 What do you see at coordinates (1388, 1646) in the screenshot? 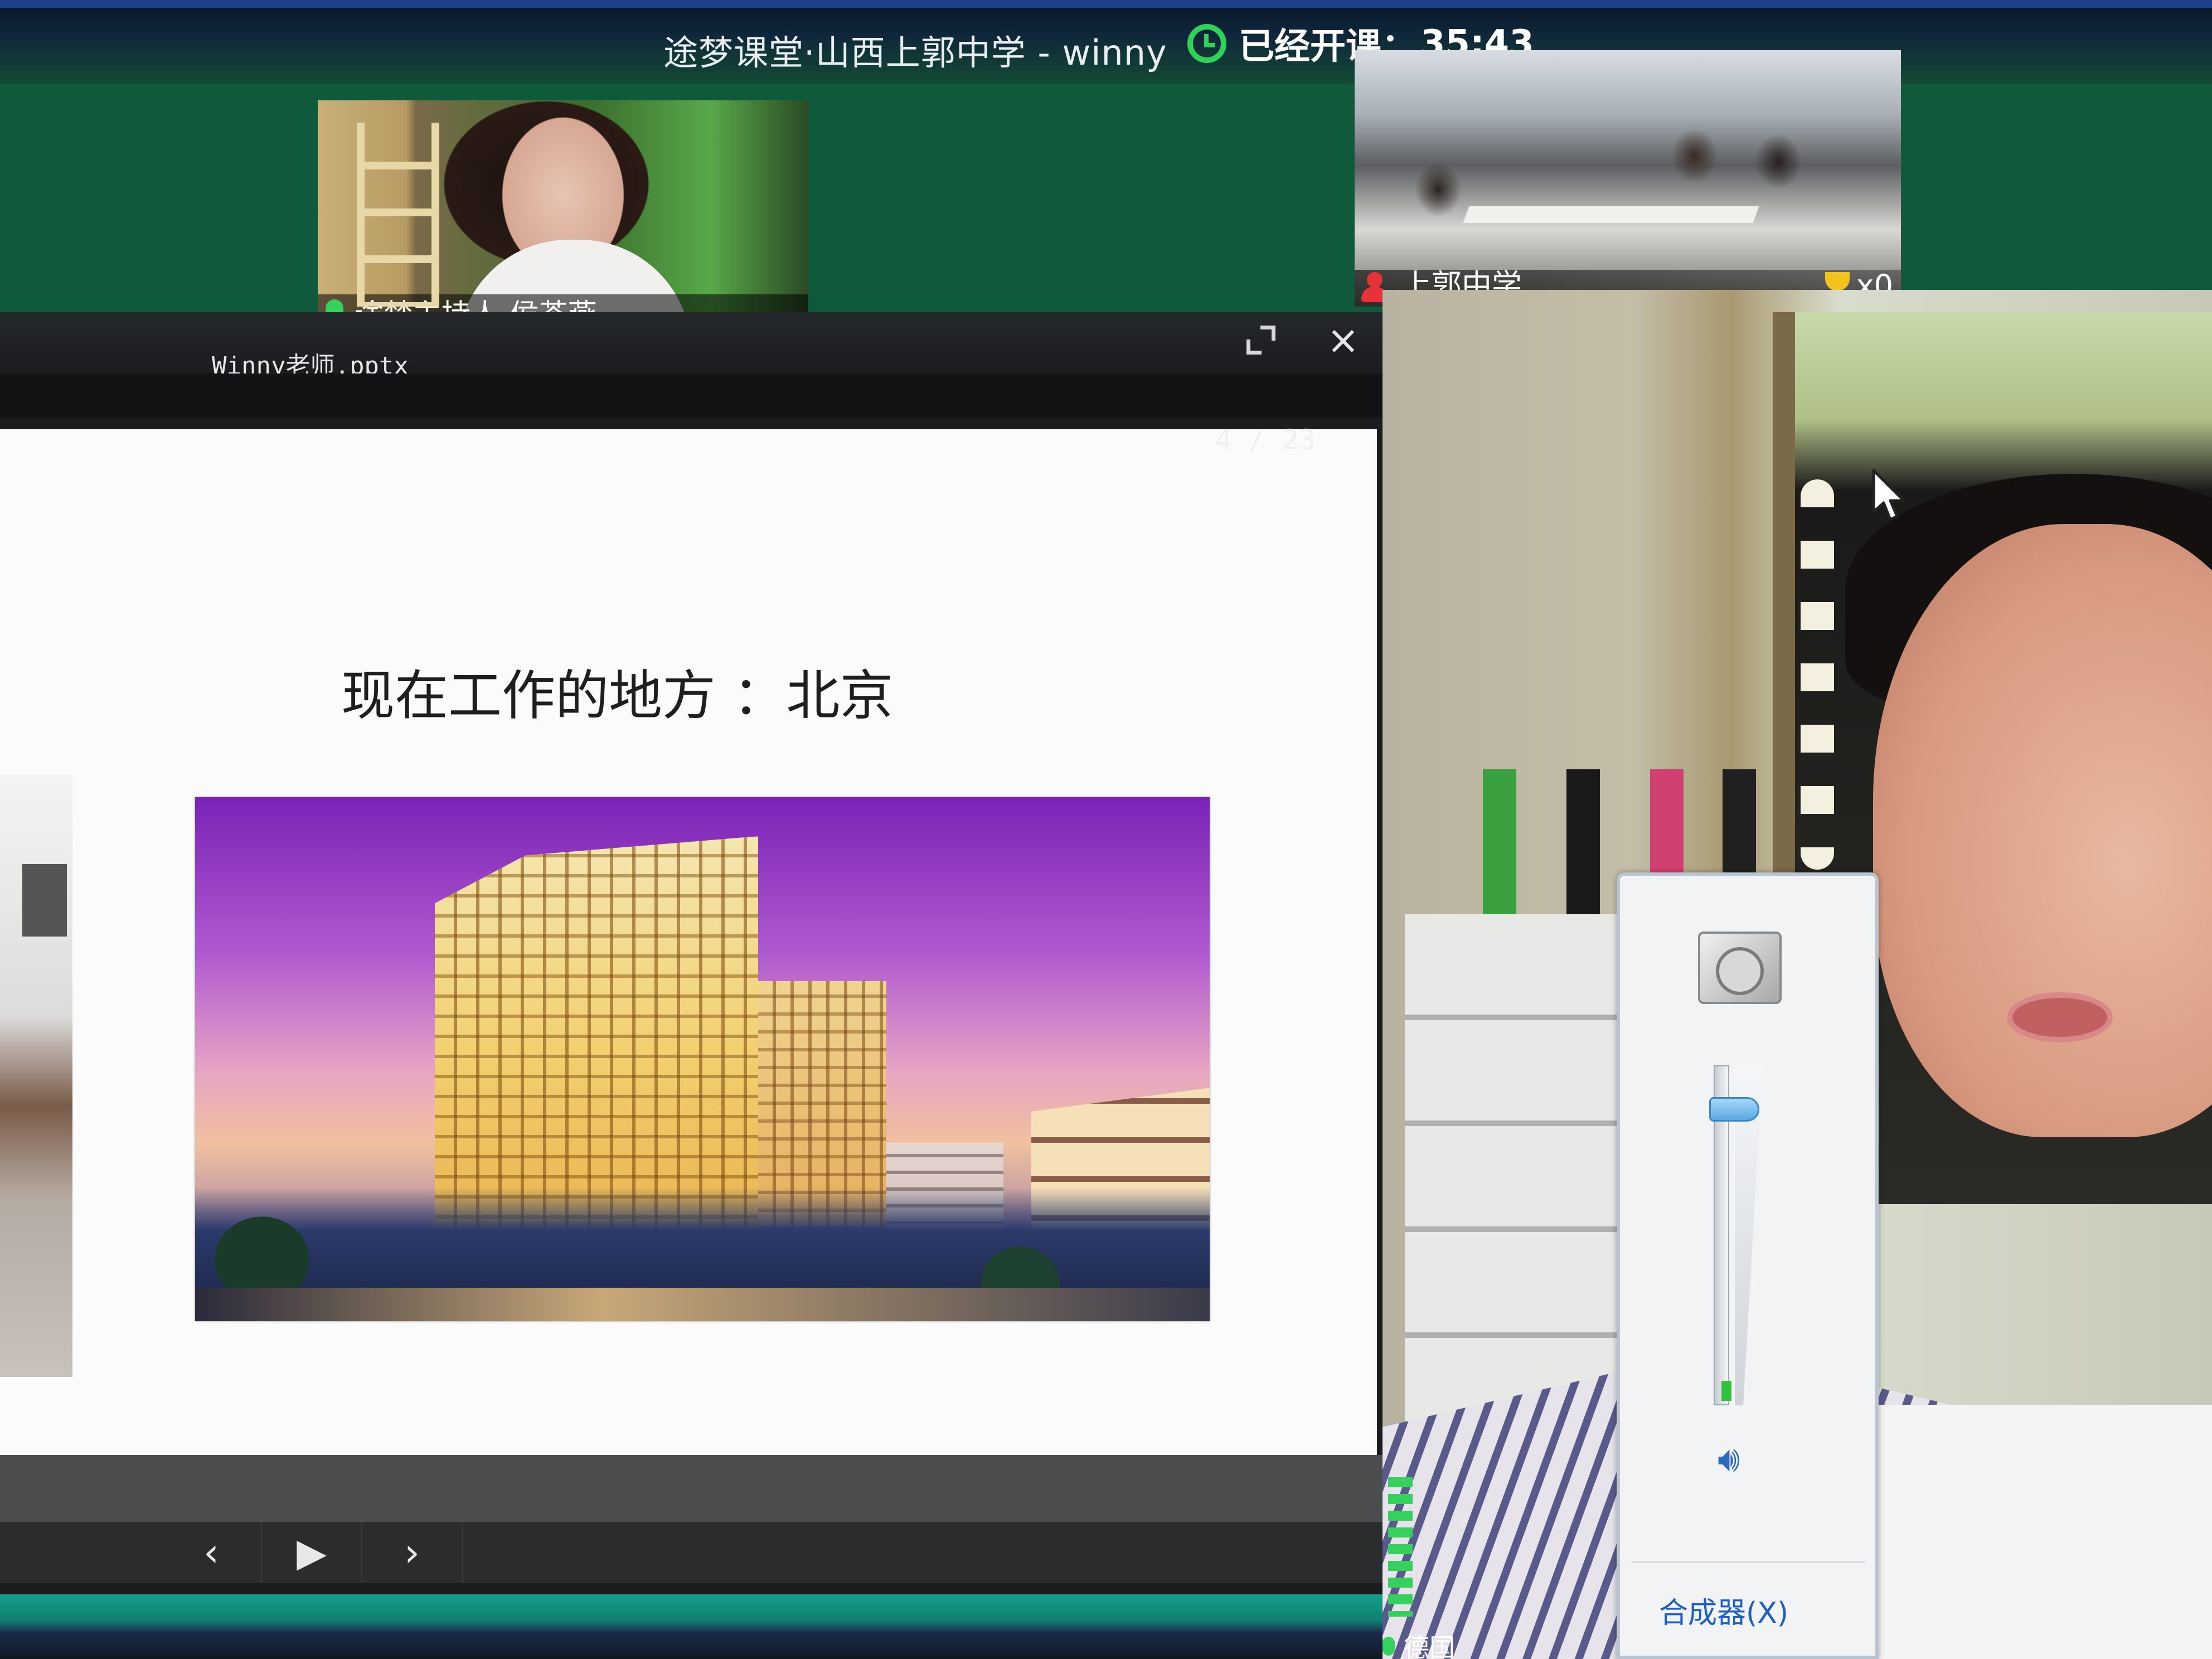
I see `microphone-icon` at bounding box center [1388, 1646].